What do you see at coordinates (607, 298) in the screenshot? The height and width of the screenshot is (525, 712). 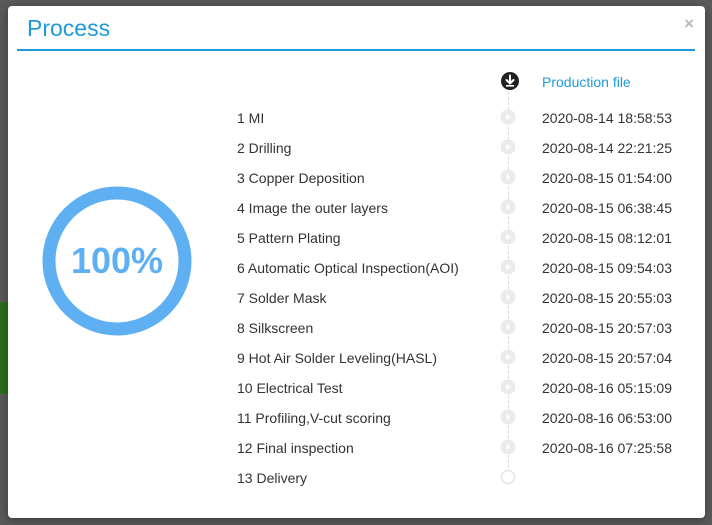 I see `step-timestamp: 2020-08-15 20:55:03` at bounding box center [607, 298].